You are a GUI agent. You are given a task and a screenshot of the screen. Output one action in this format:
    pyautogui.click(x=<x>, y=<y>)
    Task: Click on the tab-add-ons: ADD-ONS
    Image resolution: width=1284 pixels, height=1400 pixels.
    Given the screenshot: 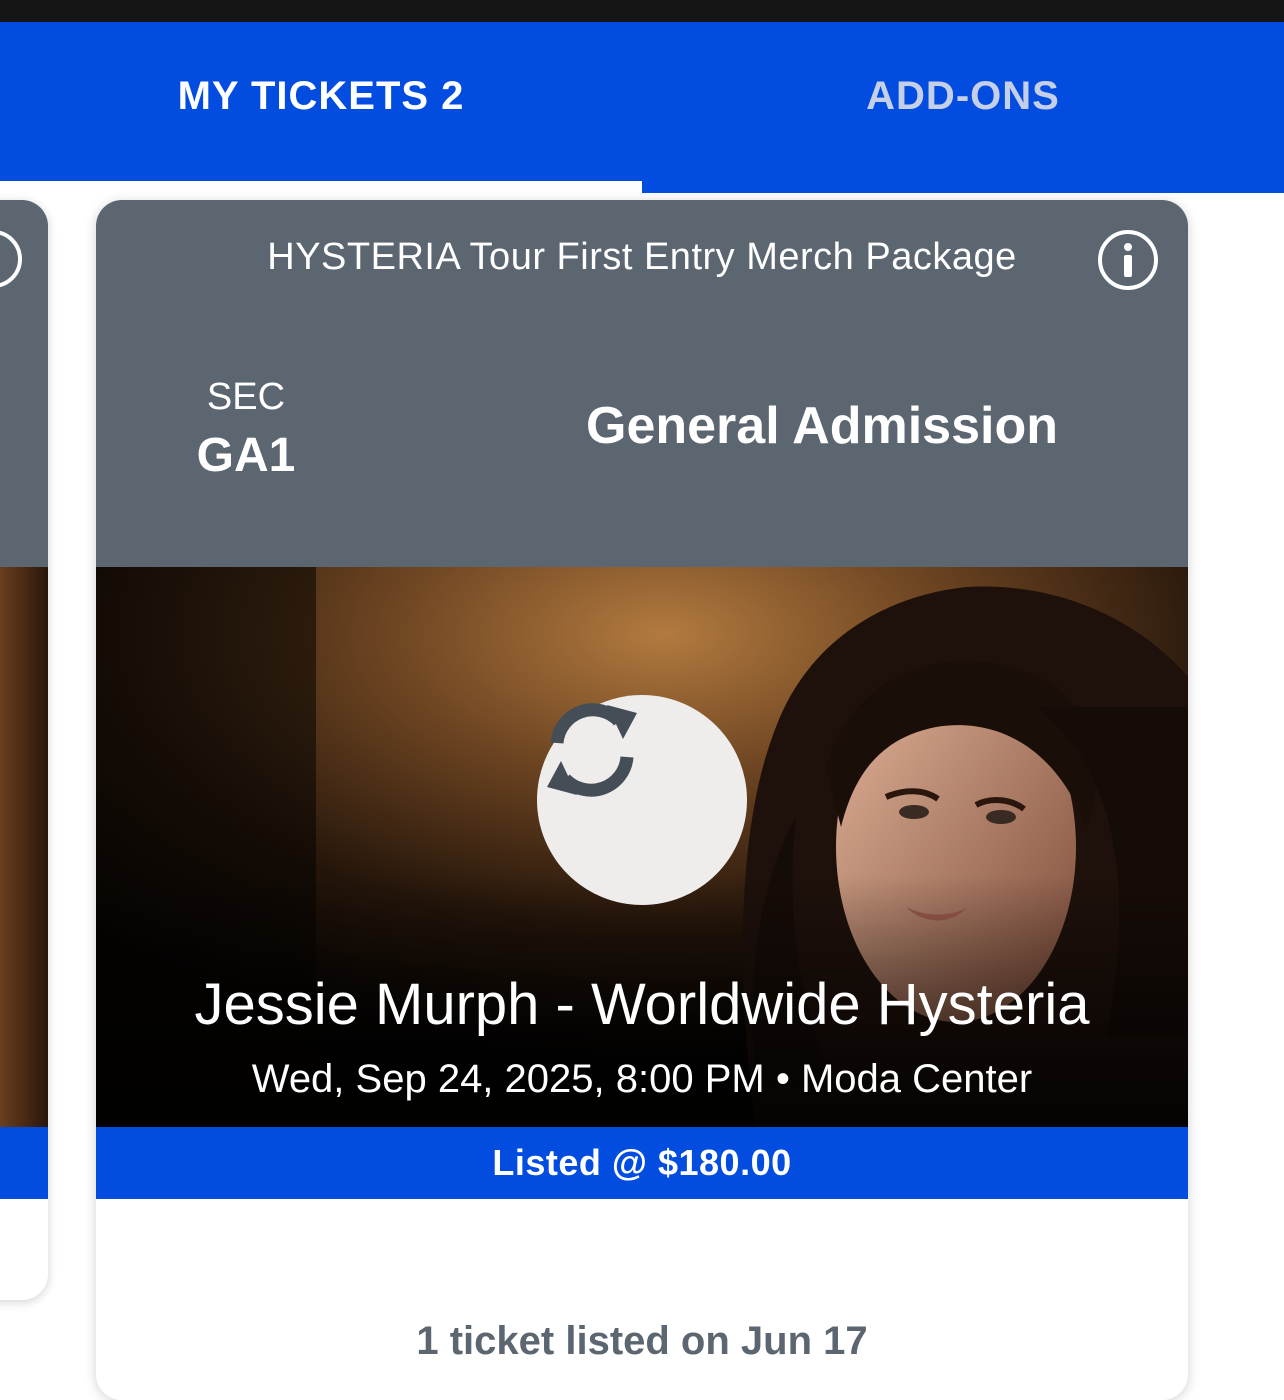 What is the action you would take?
    pyautogui.click(x=963, y=107)
    